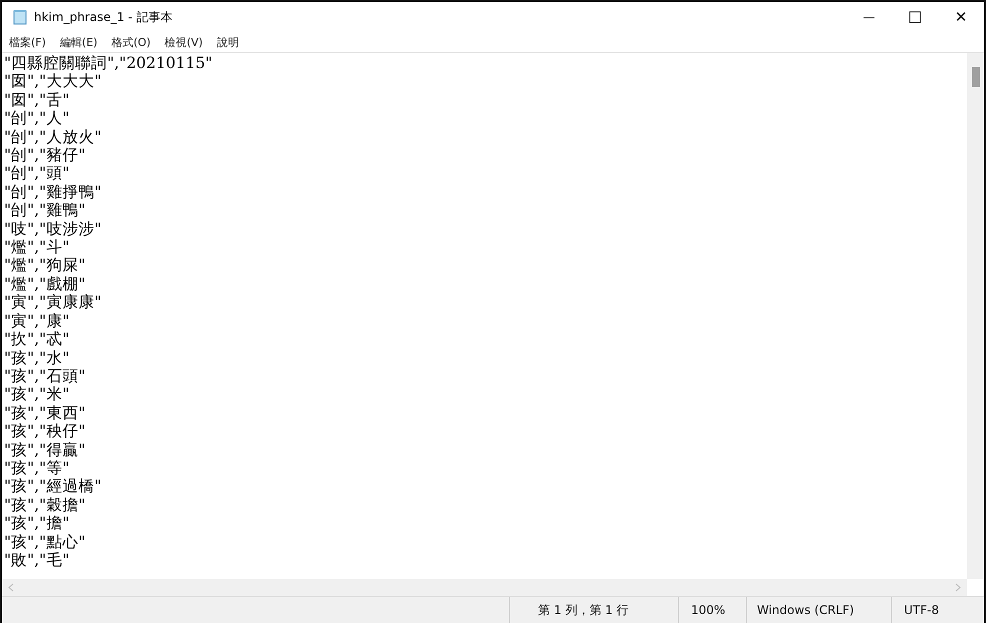 The width and height of the screenshot is (986, 623). What do you see at coordinates (37, 173) in the screenshot?
I see `text-line: "刣","頭"` at bounding box center [37, 173].